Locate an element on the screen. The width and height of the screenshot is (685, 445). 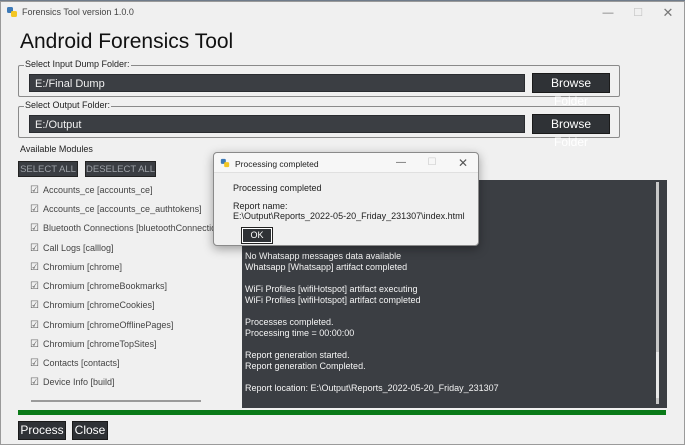
module-label: Contacts [contacts] is located at coordinates (81, 363).